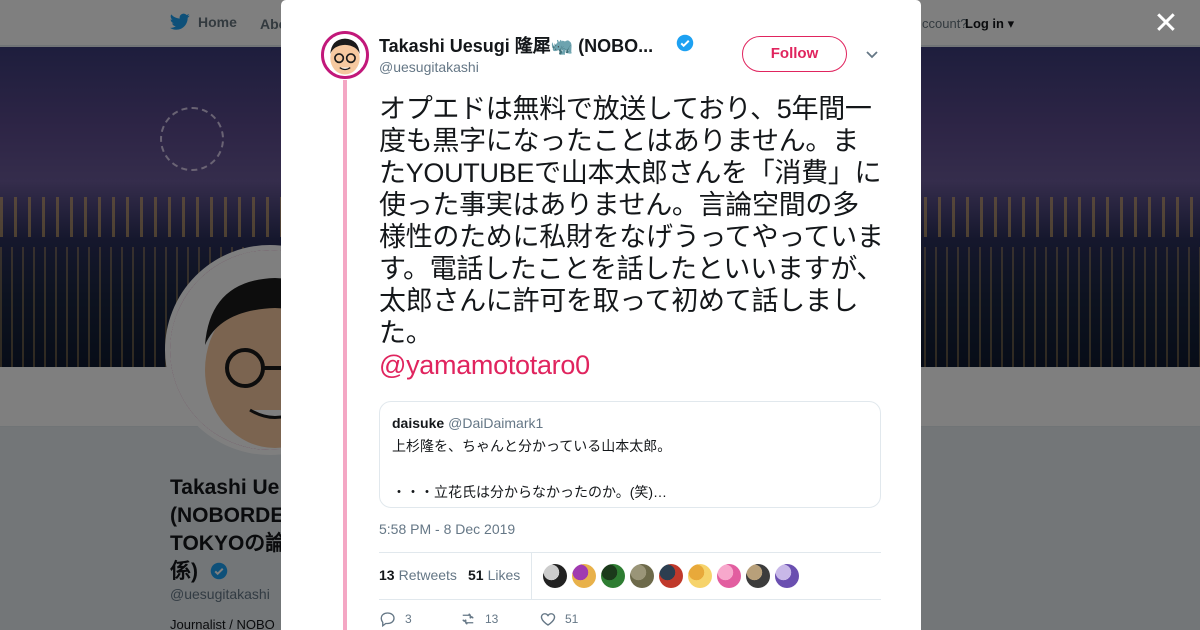  Describe the element at coordinates (429, 67) in the screenshot. I see `author-handle: @uesugitakashi` at that location.